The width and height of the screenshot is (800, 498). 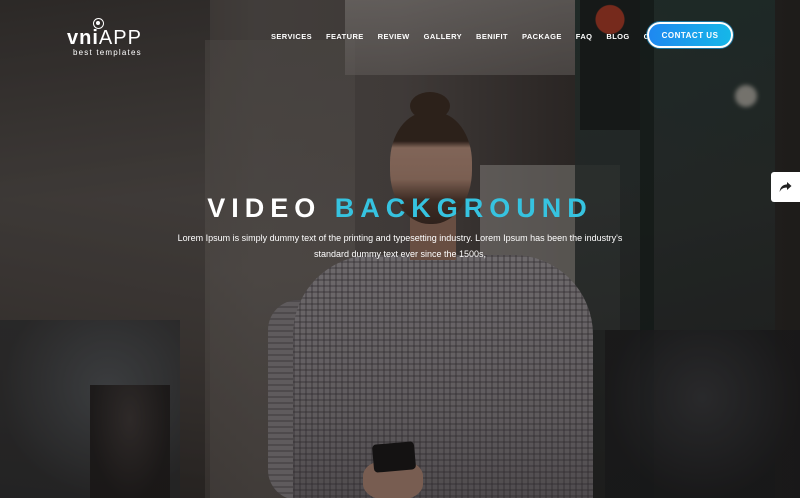 I want to click on logo-text: vniAPP, so click(x=104, y=38).